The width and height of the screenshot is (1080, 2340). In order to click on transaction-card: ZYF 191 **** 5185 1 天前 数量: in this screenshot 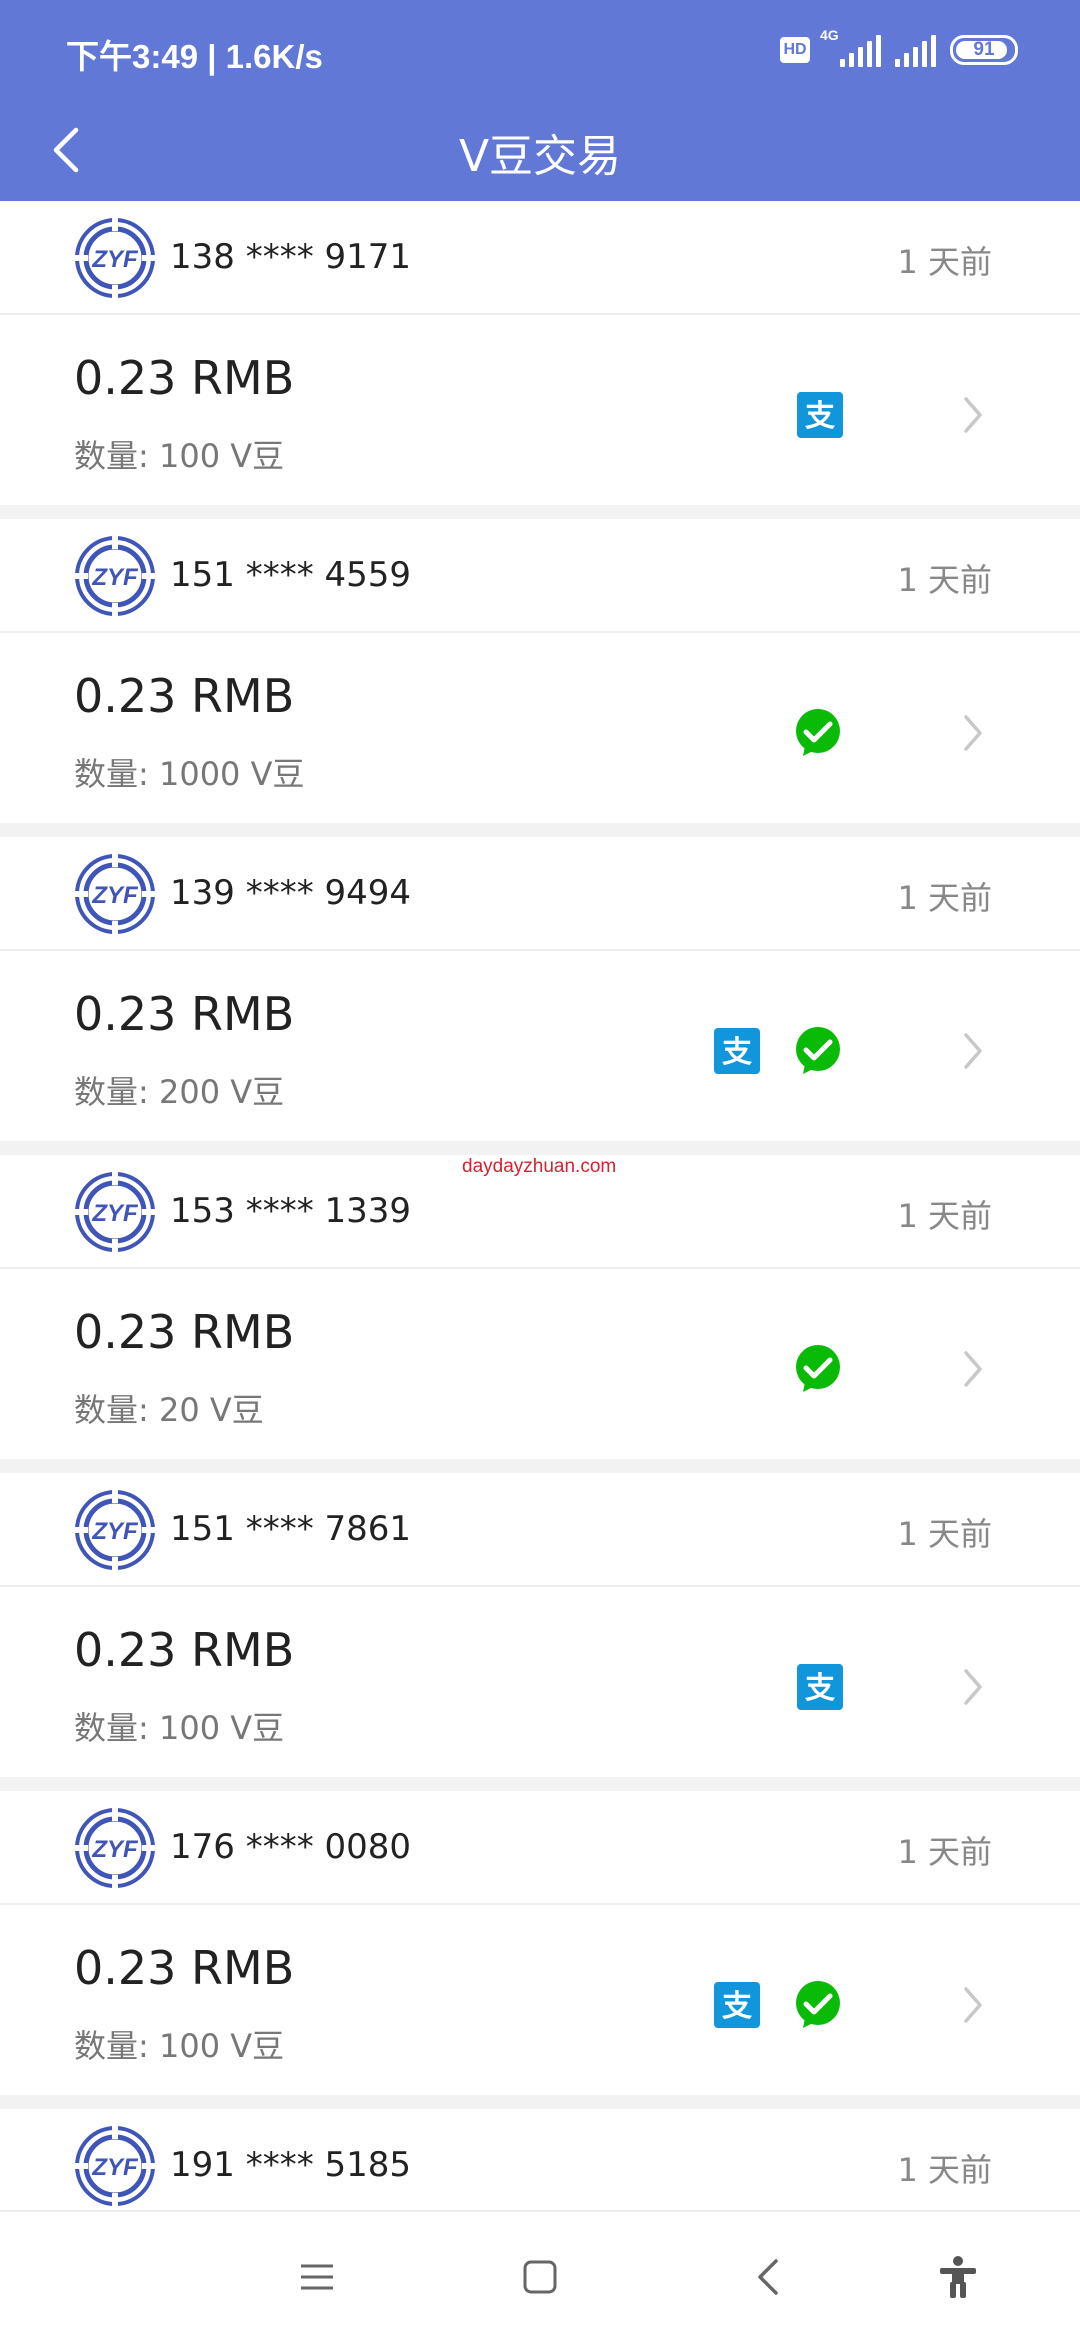, I will do `click(540, 2166)`.